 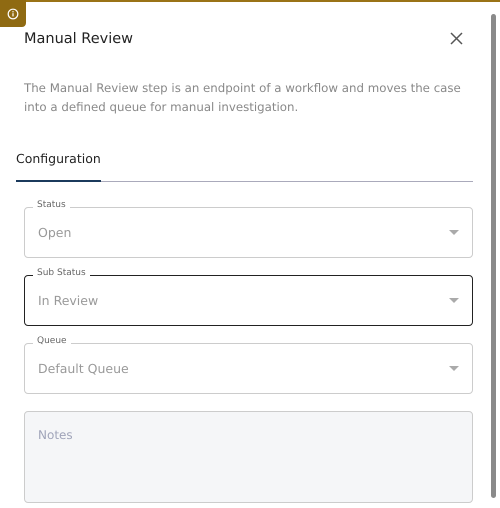 I want to click on info-icon, so click(x=13, y=14).